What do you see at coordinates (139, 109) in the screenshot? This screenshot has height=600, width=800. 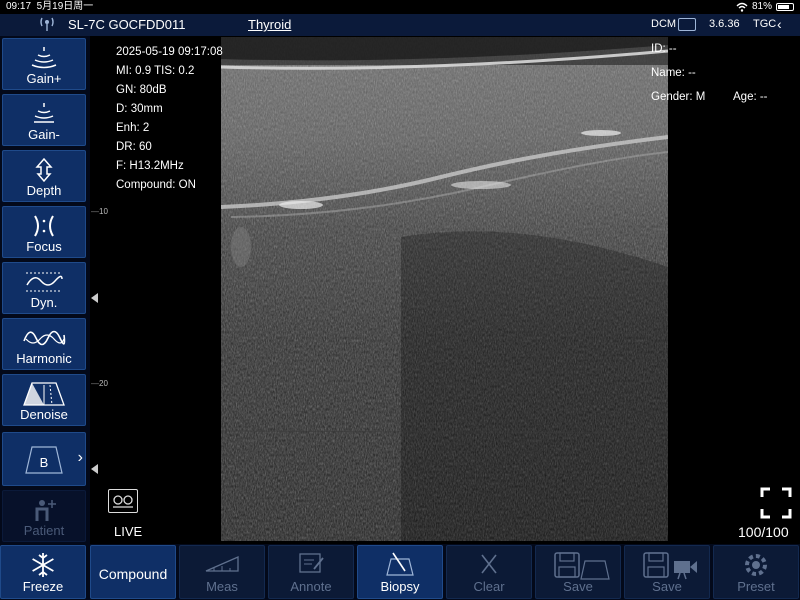 I see `scan-depth: D: 30mm` at bounding box center [139, 109].